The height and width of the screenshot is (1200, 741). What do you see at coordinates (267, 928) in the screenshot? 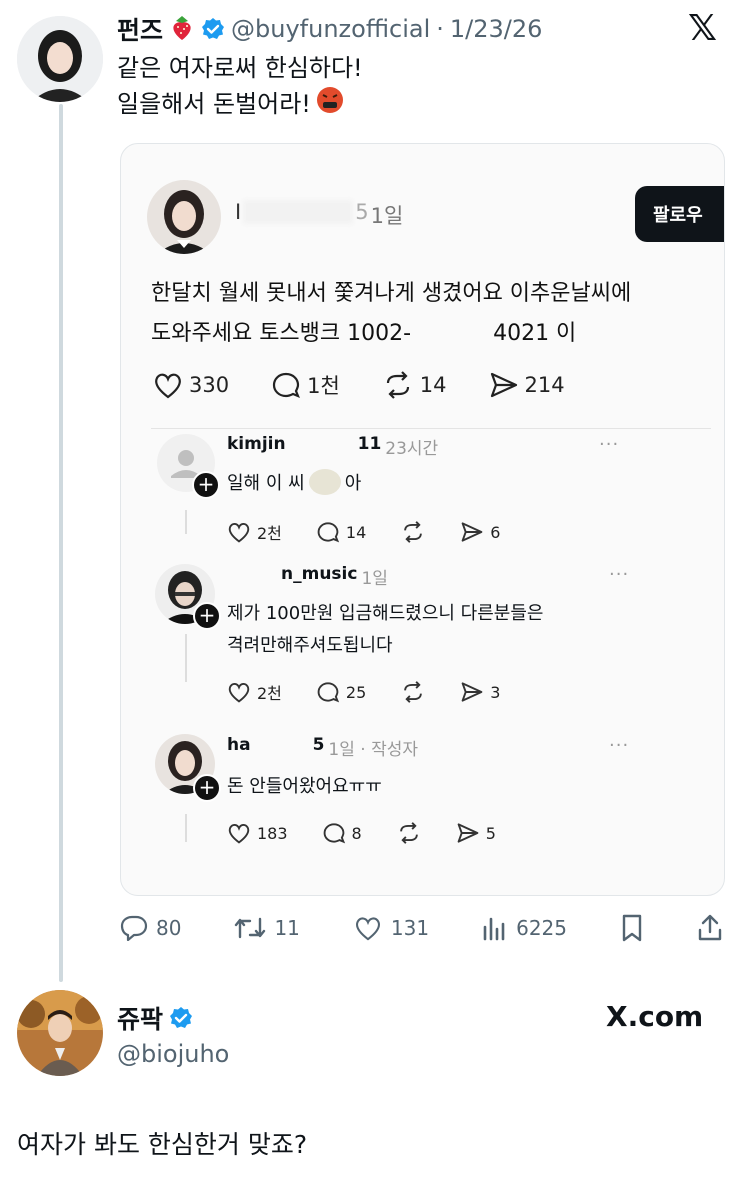
I see `retweet-button: 11` at bounding box center [267, 928].